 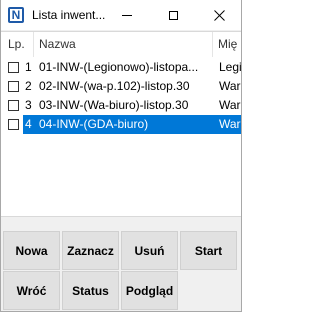 I want to click on column-header-lp: Lp., so click(x=21, y=44).